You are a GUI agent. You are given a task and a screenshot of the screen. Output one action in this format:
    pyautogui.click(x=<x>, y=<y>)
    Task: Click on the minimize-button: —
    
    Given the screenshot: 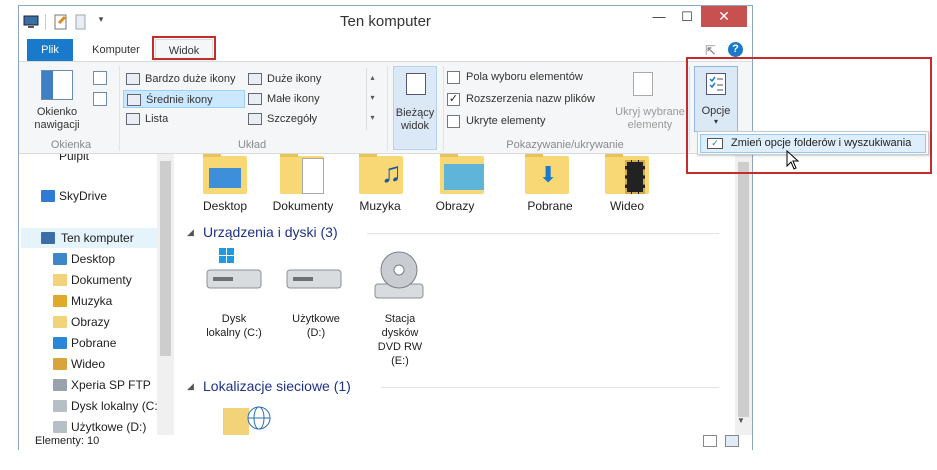 What is the action you would take?
    pyautogui.click(x=659, y=16)
    